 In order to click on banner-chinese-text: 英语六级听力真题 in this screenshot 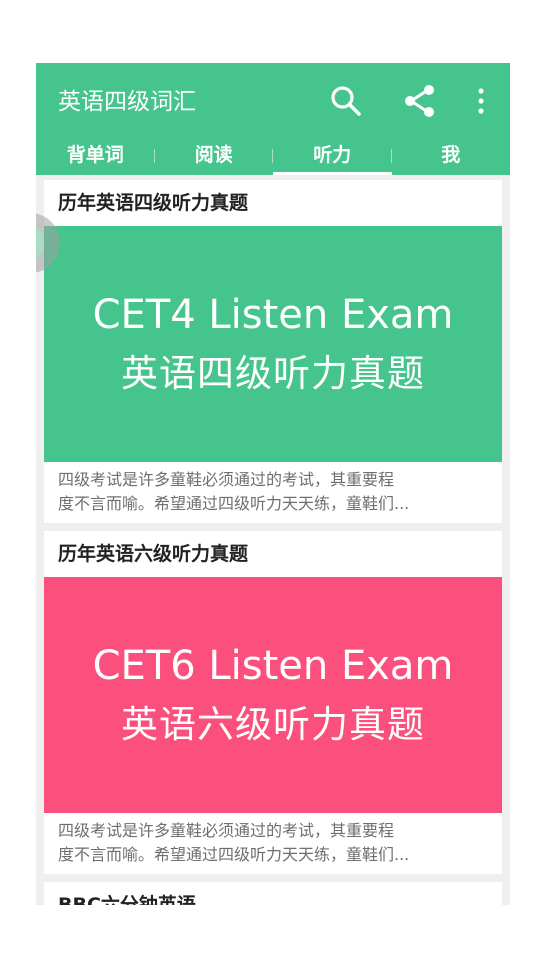, I will do `click(273, 724)`.